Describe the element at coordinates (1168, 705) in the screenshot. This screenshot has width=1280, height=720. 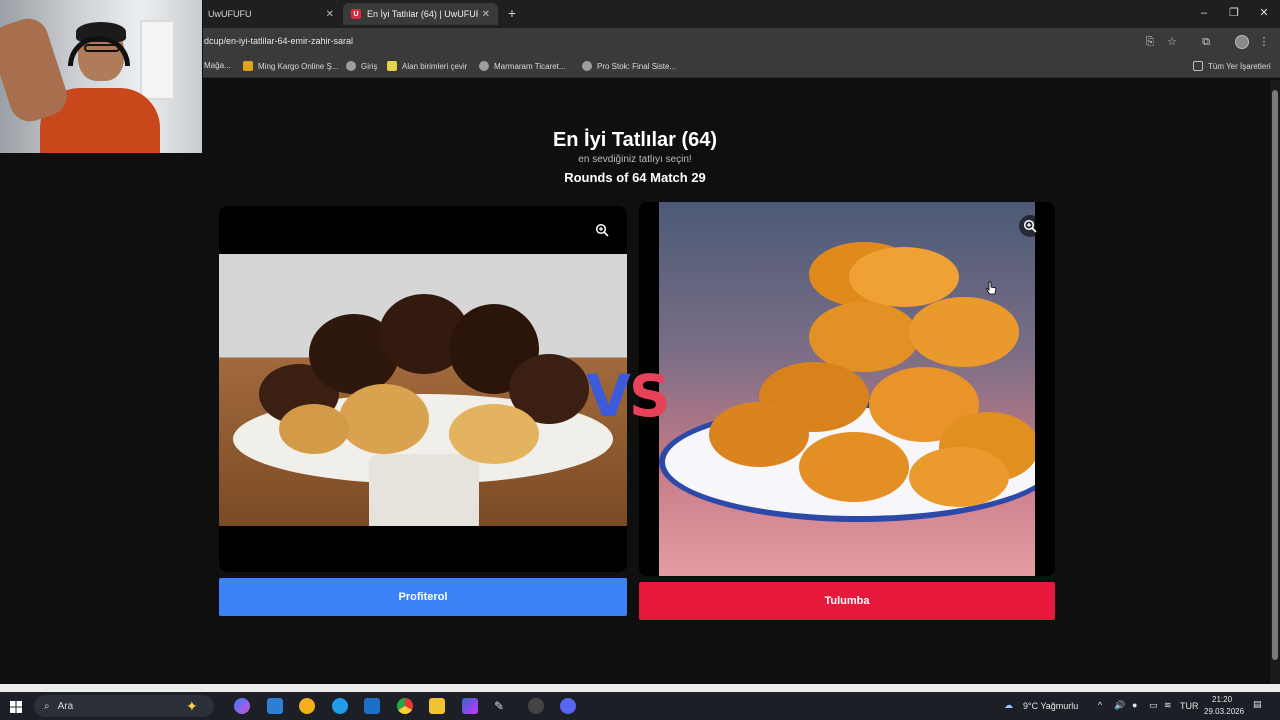
I see `wifi-icon: ≋` at that location.